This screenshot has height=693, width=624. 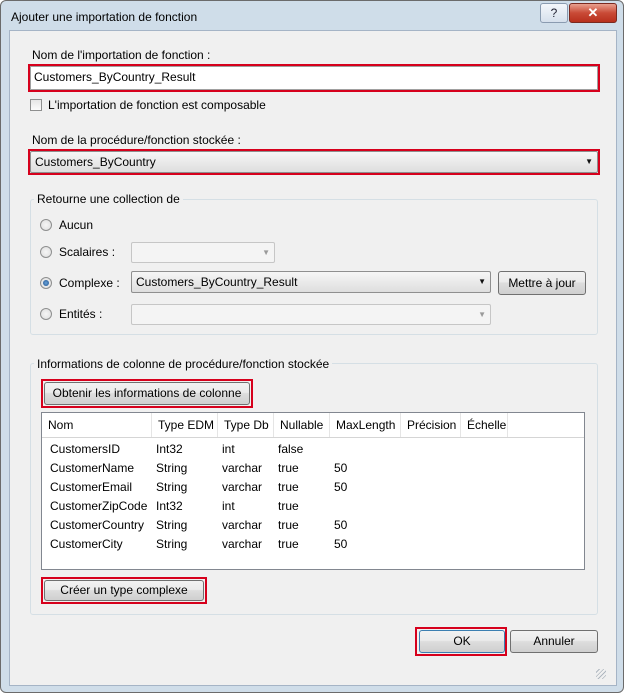 What do you see at coordinates (312, 16) in the screenshot?
I see `title-bar: Ajouter une importation de fonction ? ✕` at bounding box center [312, 16].